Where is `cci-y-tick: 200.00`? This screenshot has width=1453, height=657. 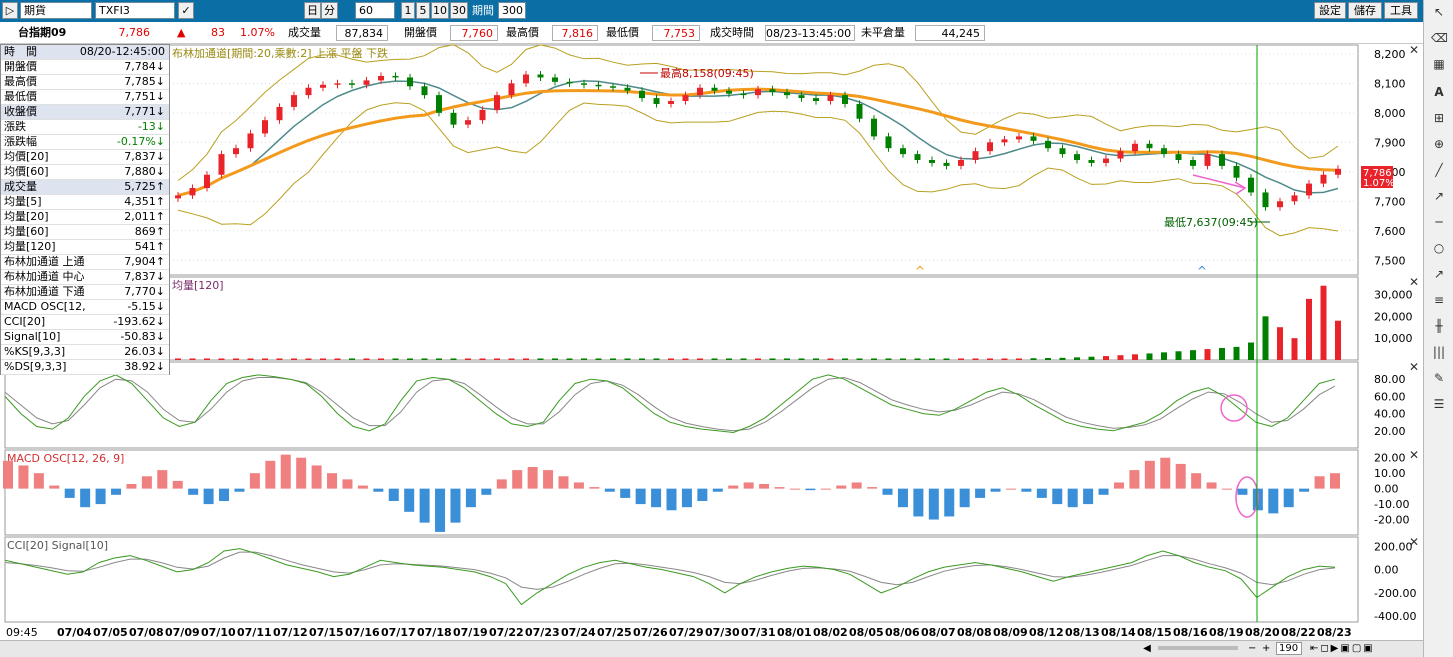 cci-y-tick: 200.00 is located at coordinates (1393, 546).